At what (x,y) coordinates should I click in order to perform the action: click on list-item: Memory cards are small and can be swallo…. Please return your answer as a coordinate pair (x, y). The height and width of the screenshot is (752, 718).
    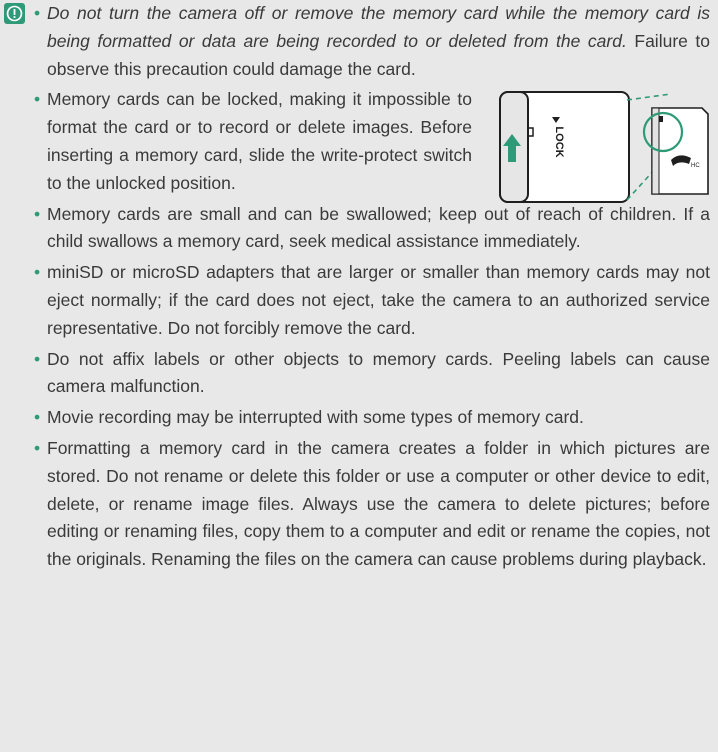
    Looking at the image, I should click on (372, 229).